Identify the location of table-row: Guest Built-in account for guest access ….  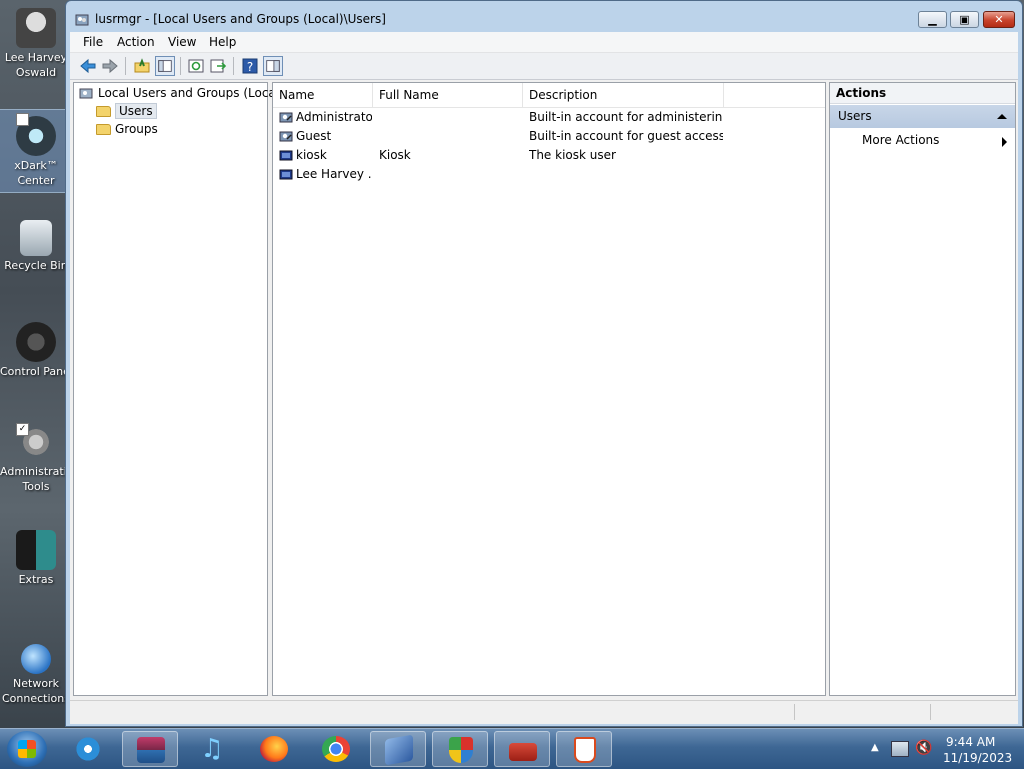
(549, 136).